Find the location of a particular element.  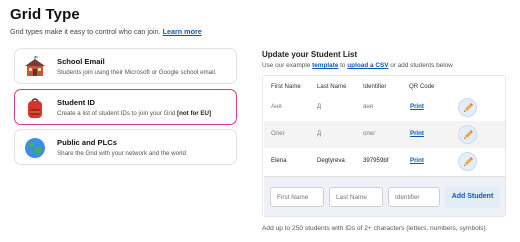

learn-more-link: Learn more is located at coordinates (182, 31).